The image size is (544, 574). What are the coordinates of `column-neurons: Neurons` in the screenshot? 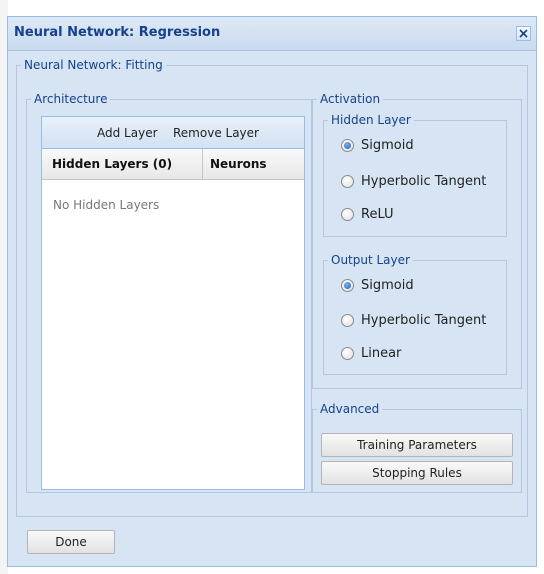 It's located at (238, 164).